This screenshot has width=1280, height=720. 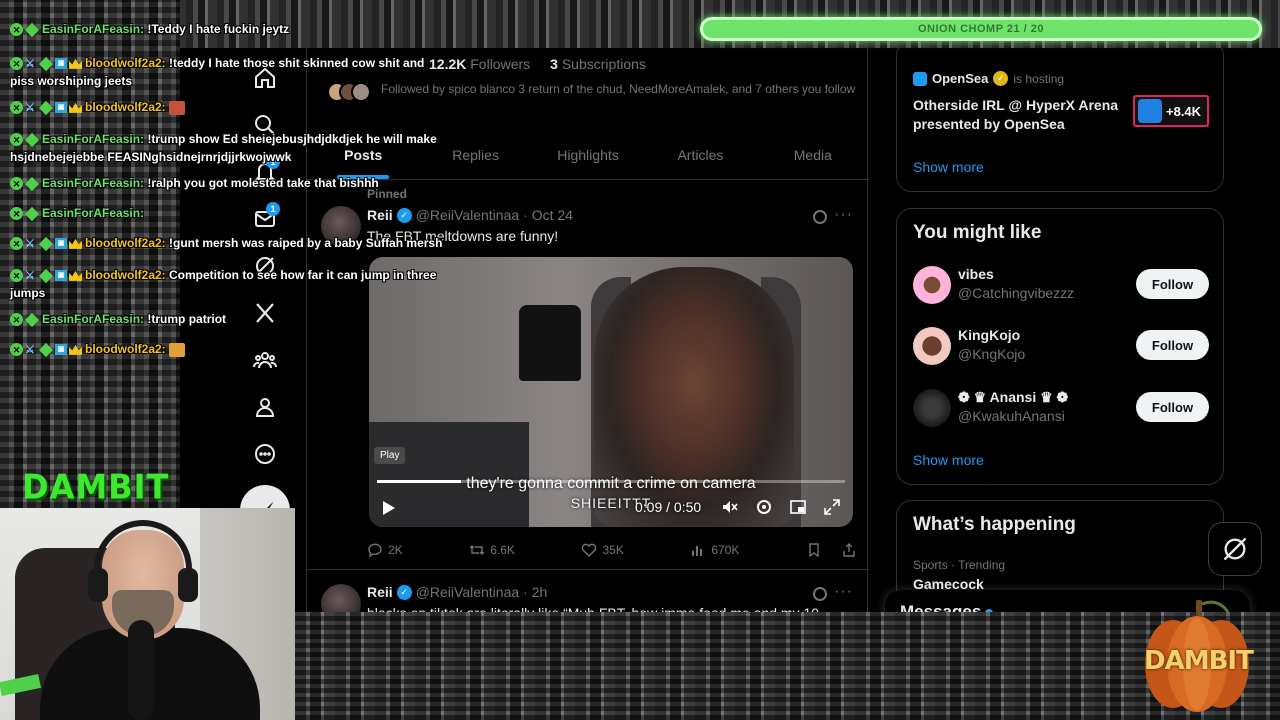 What do you see at coordinates (976, 274) in the screenshot?
I see `account-name: vibes` at bounding box center [976, 274].